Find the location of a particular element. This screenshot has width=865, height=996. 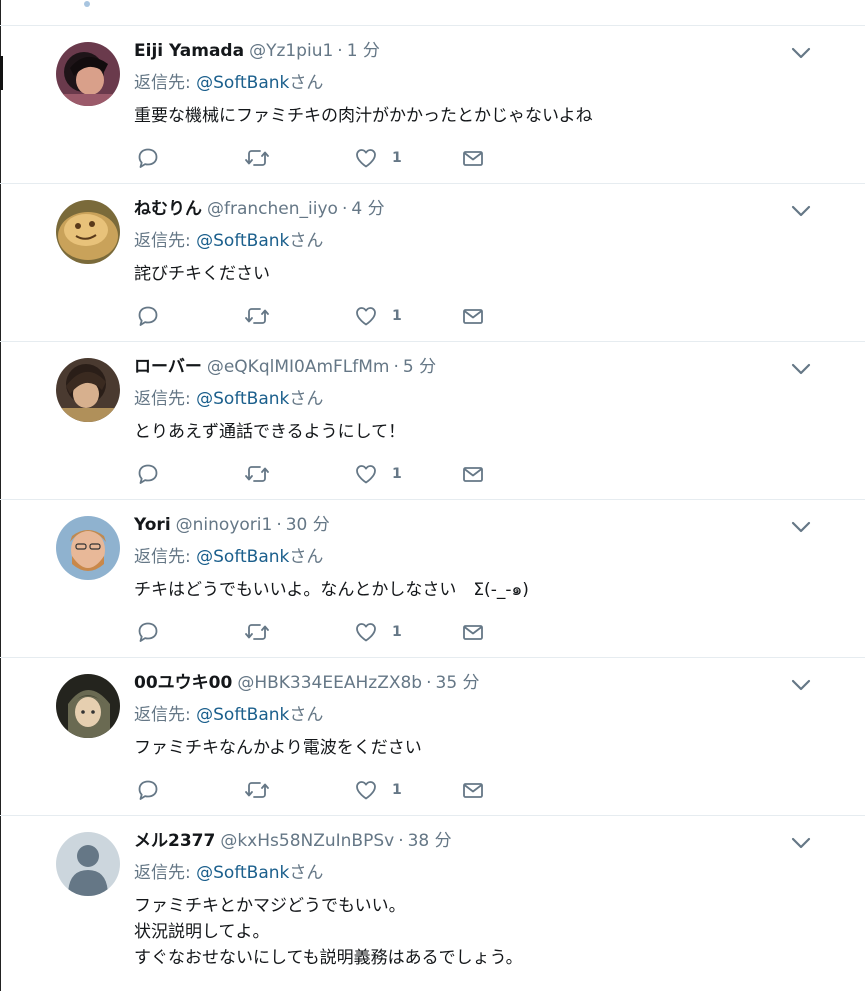

display-name: 00ユウキ00 is located at coordinates (183, 683).